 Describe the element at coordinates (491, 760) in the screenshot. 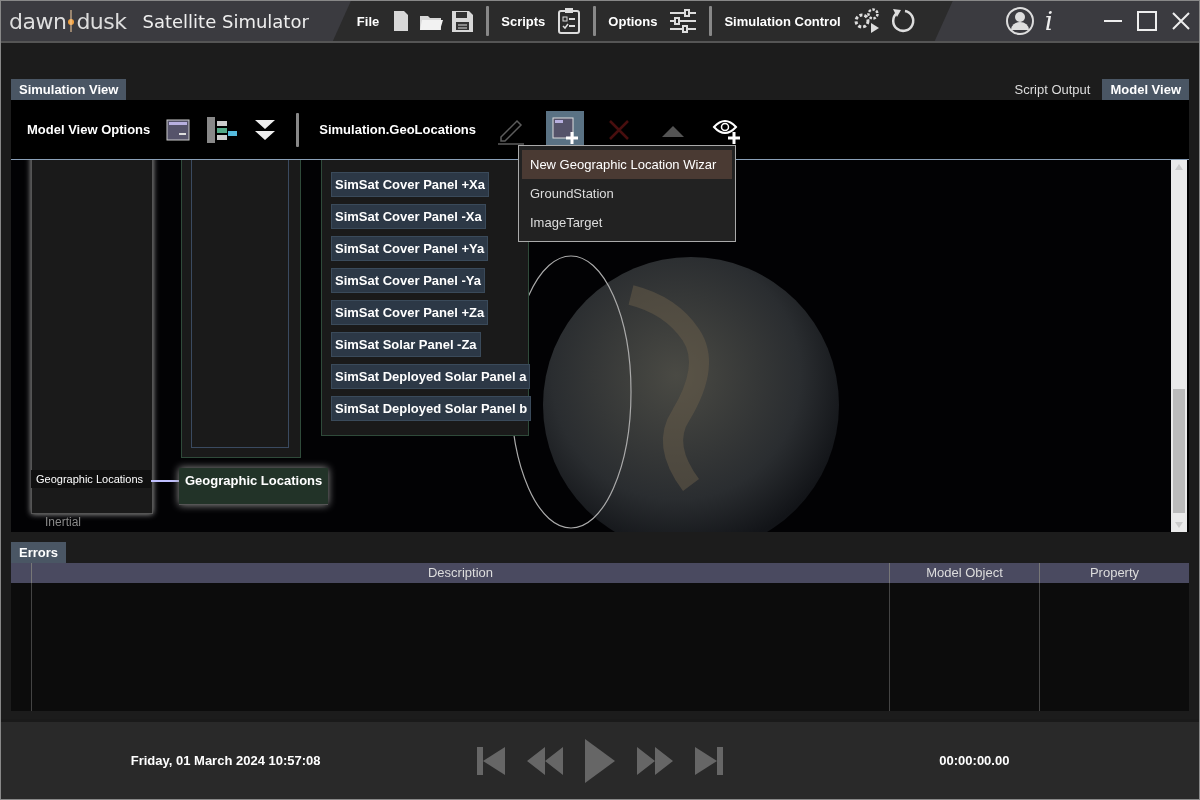

I see `skip-start-icon` at that location.